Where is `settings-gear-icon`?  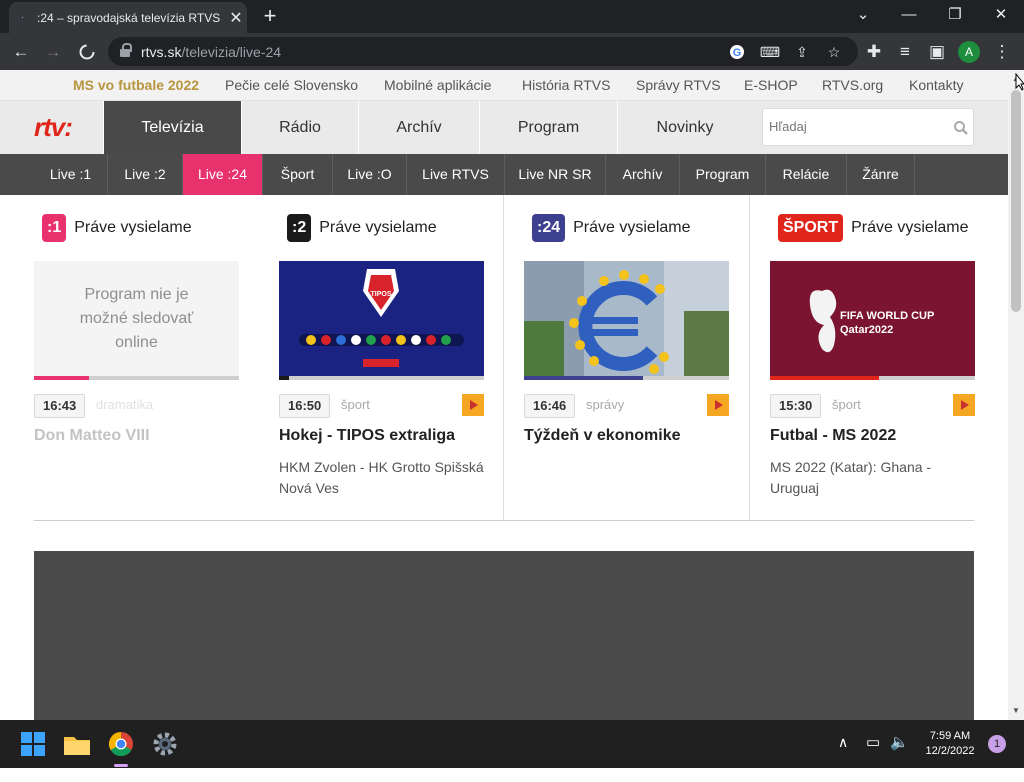 settings-gear-icon is located at coordinates (165, 744).